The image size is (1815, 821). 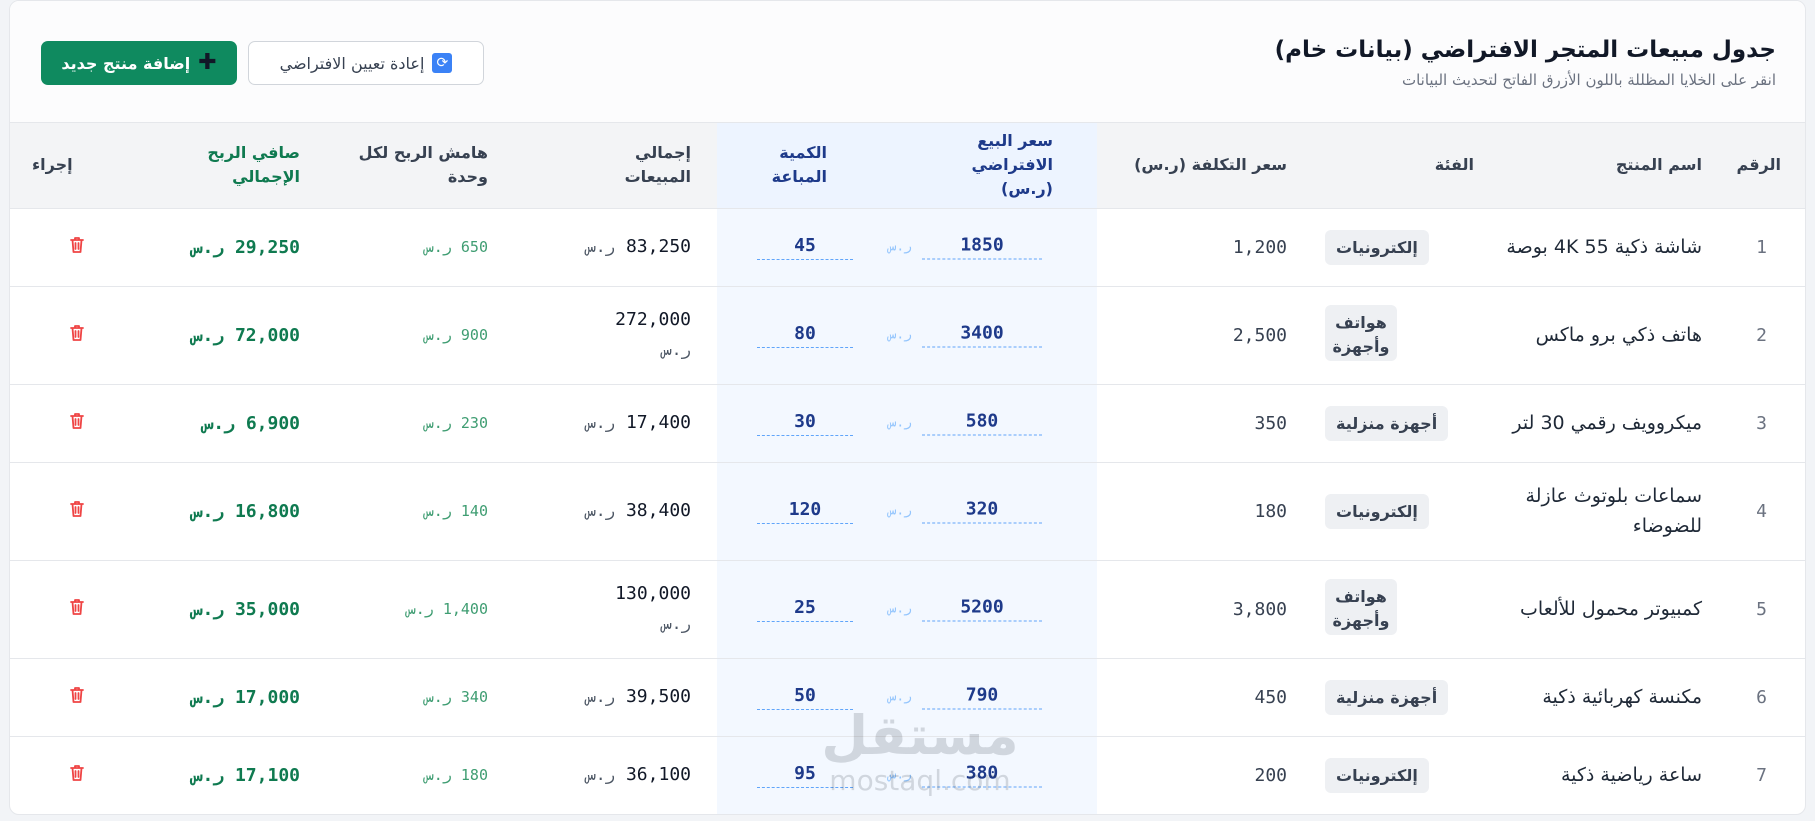 I want to click on row-id: 3, so click(x=1768, y=423).